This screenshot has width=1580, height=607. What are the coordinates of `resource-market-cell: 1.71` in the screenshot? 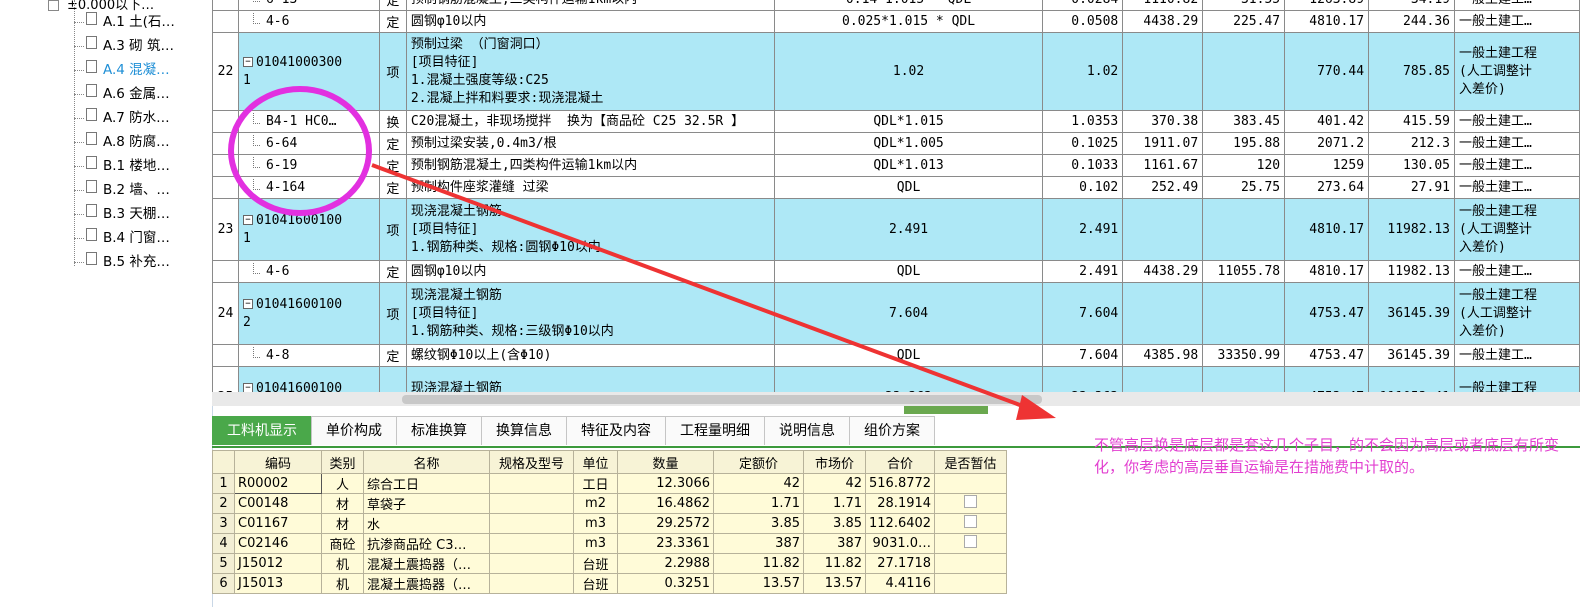 It's located at (834, 503).